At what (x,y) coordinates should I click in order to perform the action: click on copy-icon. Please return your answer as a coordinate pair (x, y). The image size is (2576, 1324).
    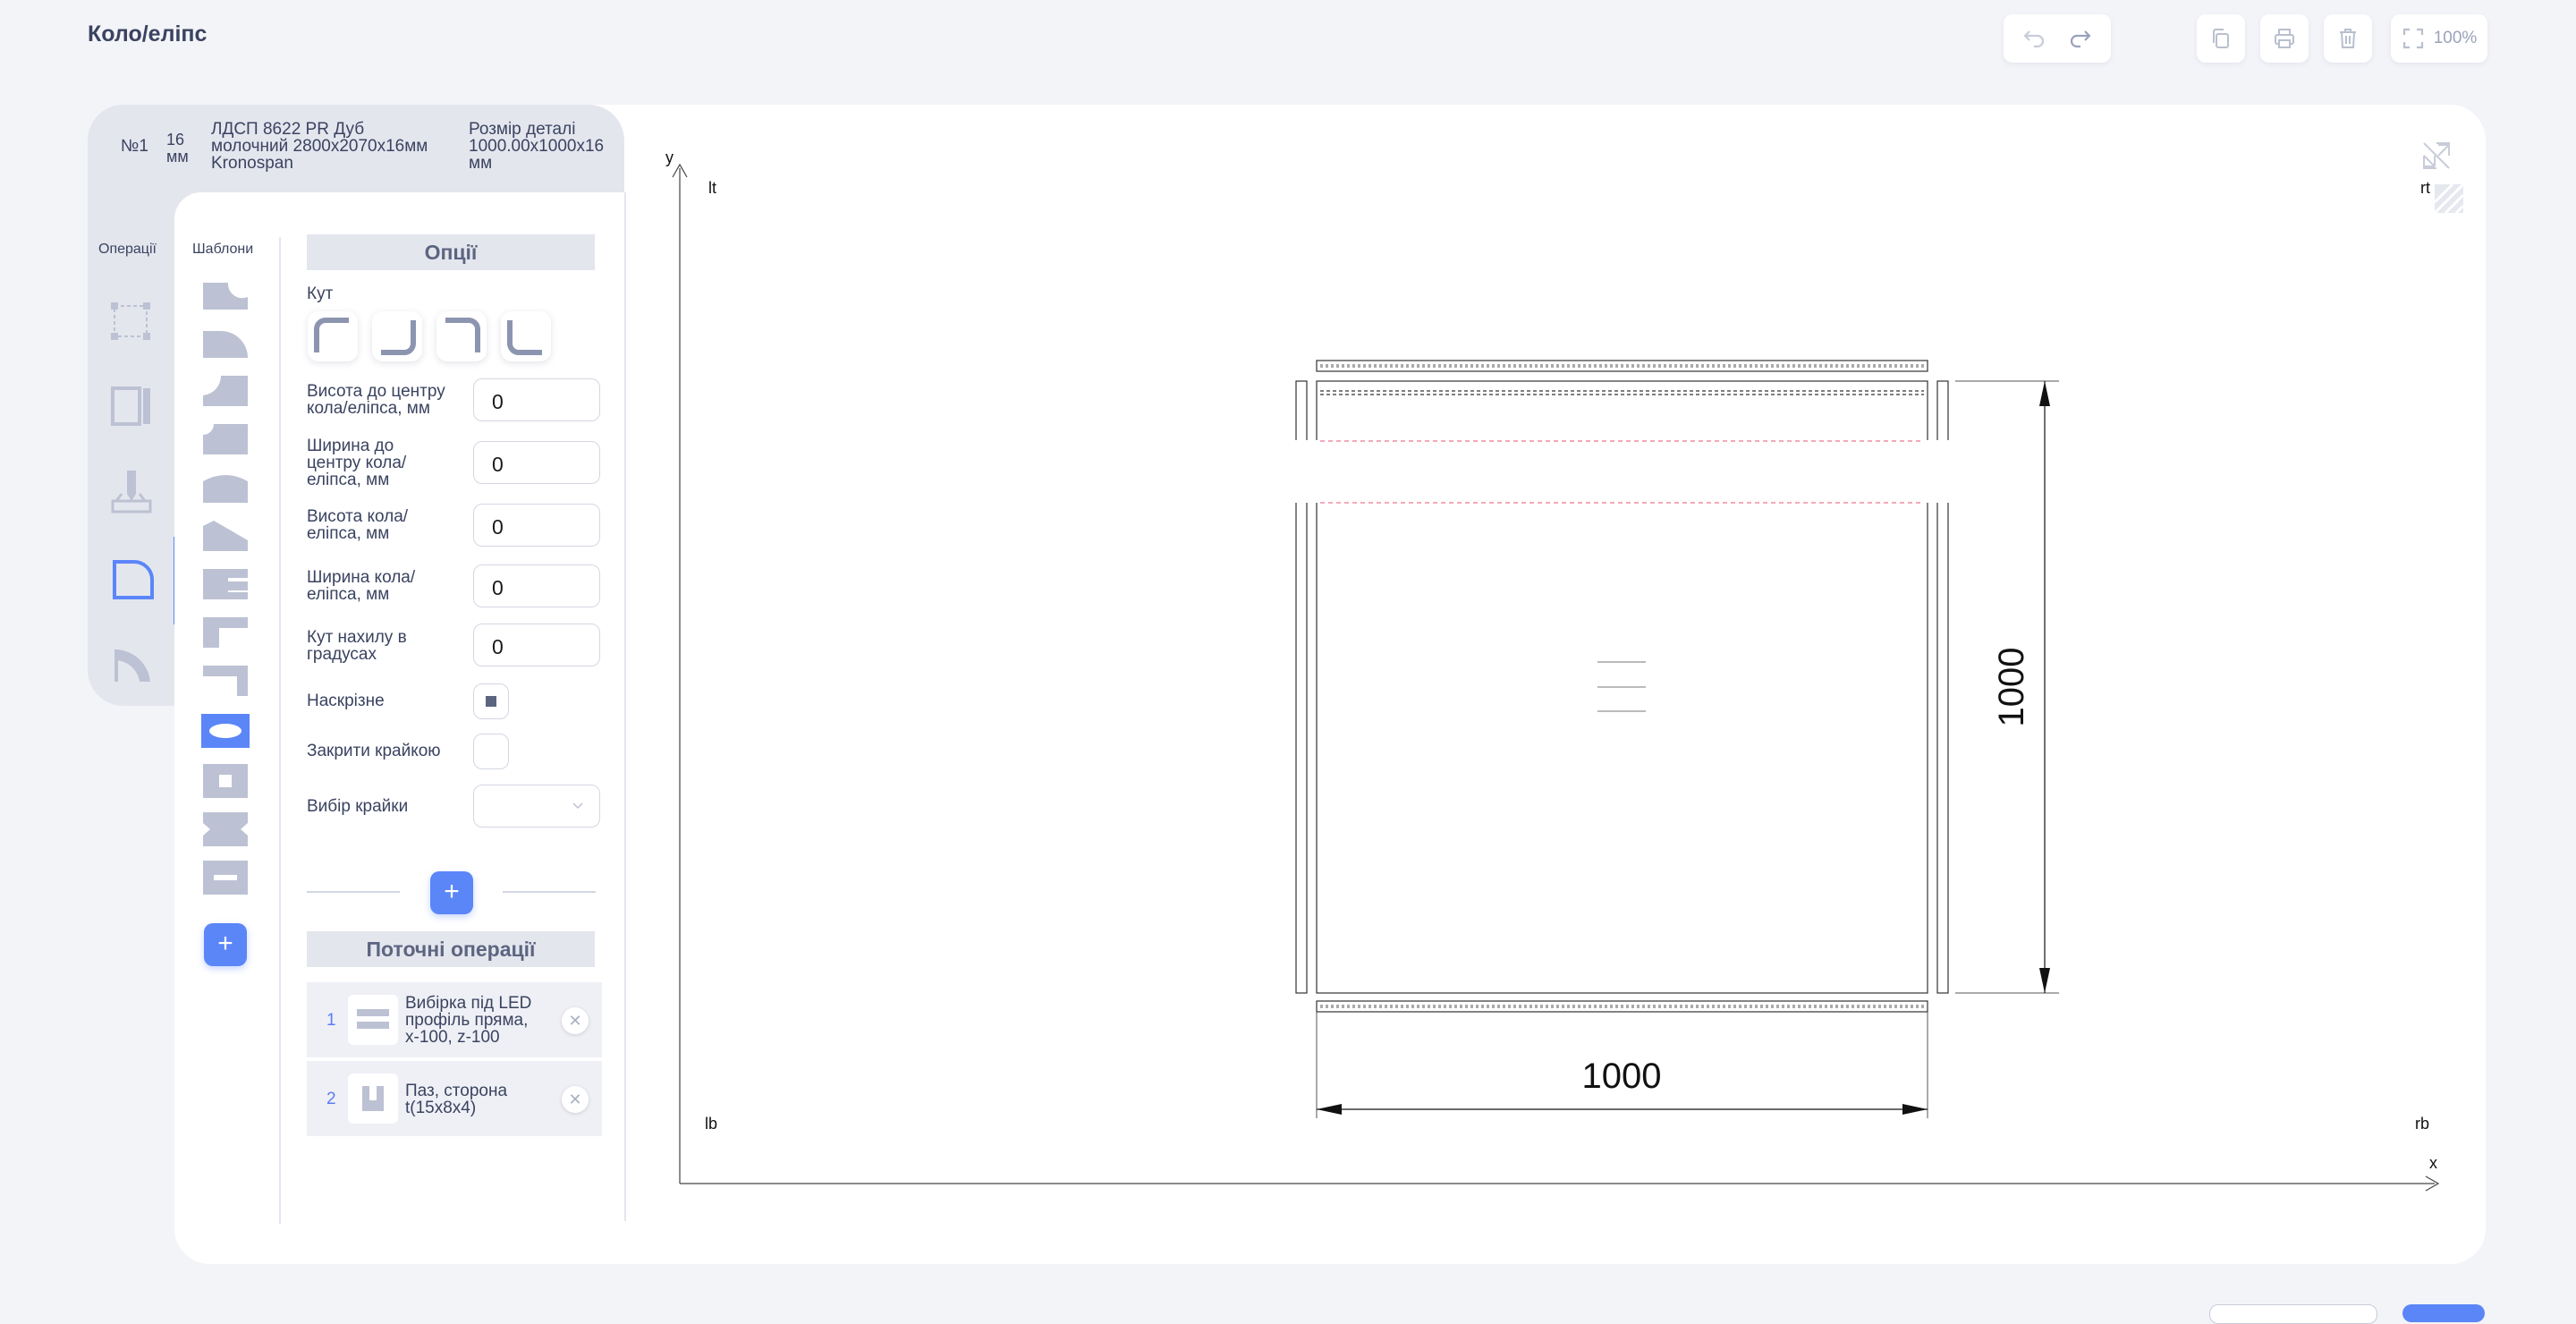
    Looking at the image, I should click on (2221, 38).